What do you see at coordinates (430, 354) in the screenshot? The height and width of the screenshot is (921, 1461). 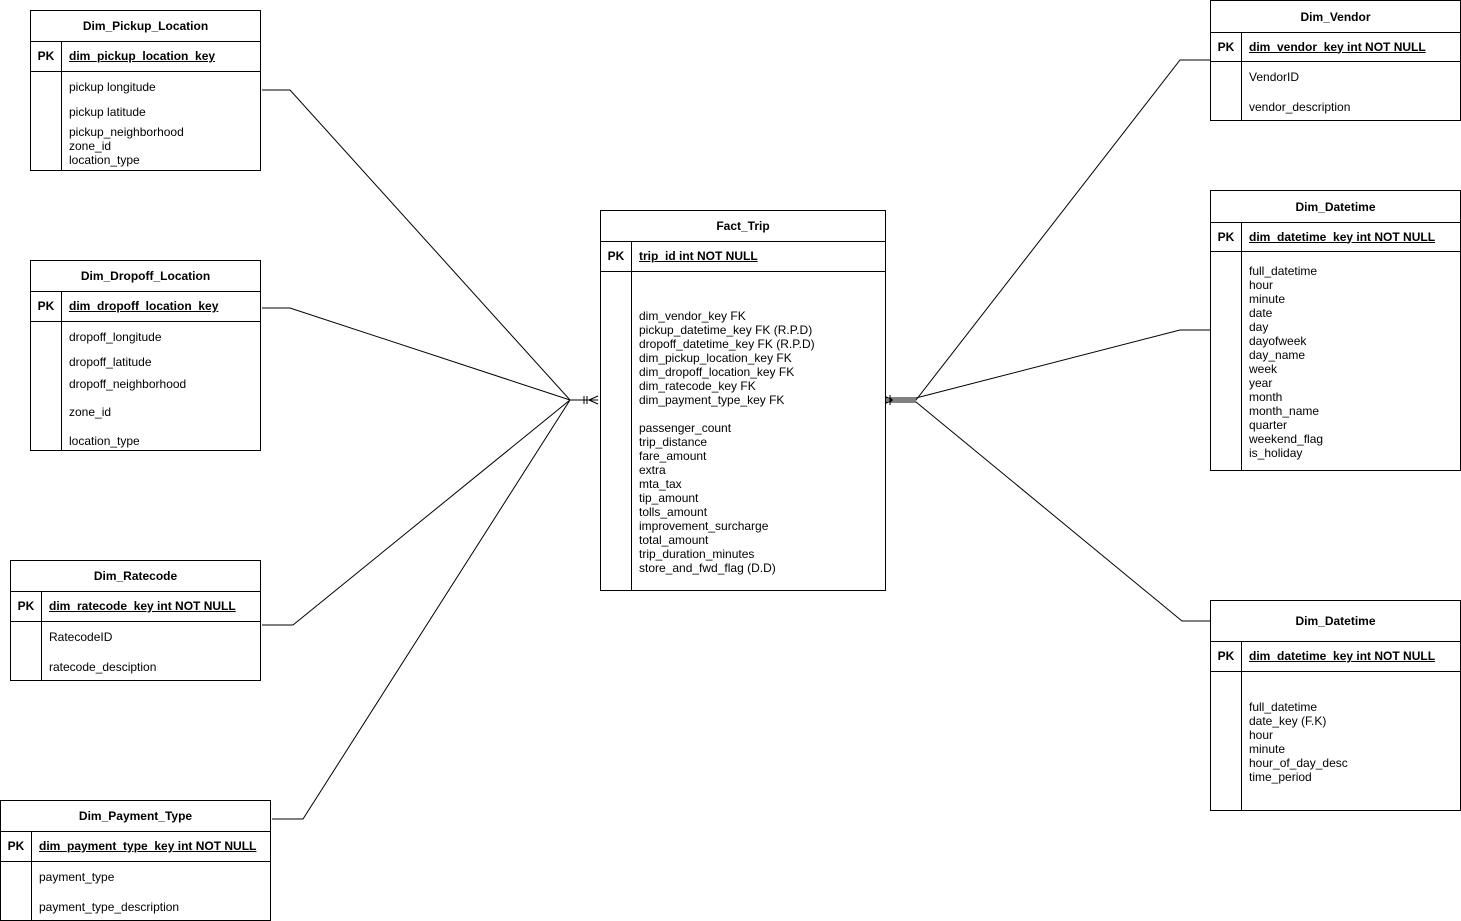 I see `relationship-dropoff-to-fact` at bounding box center [430, 354].